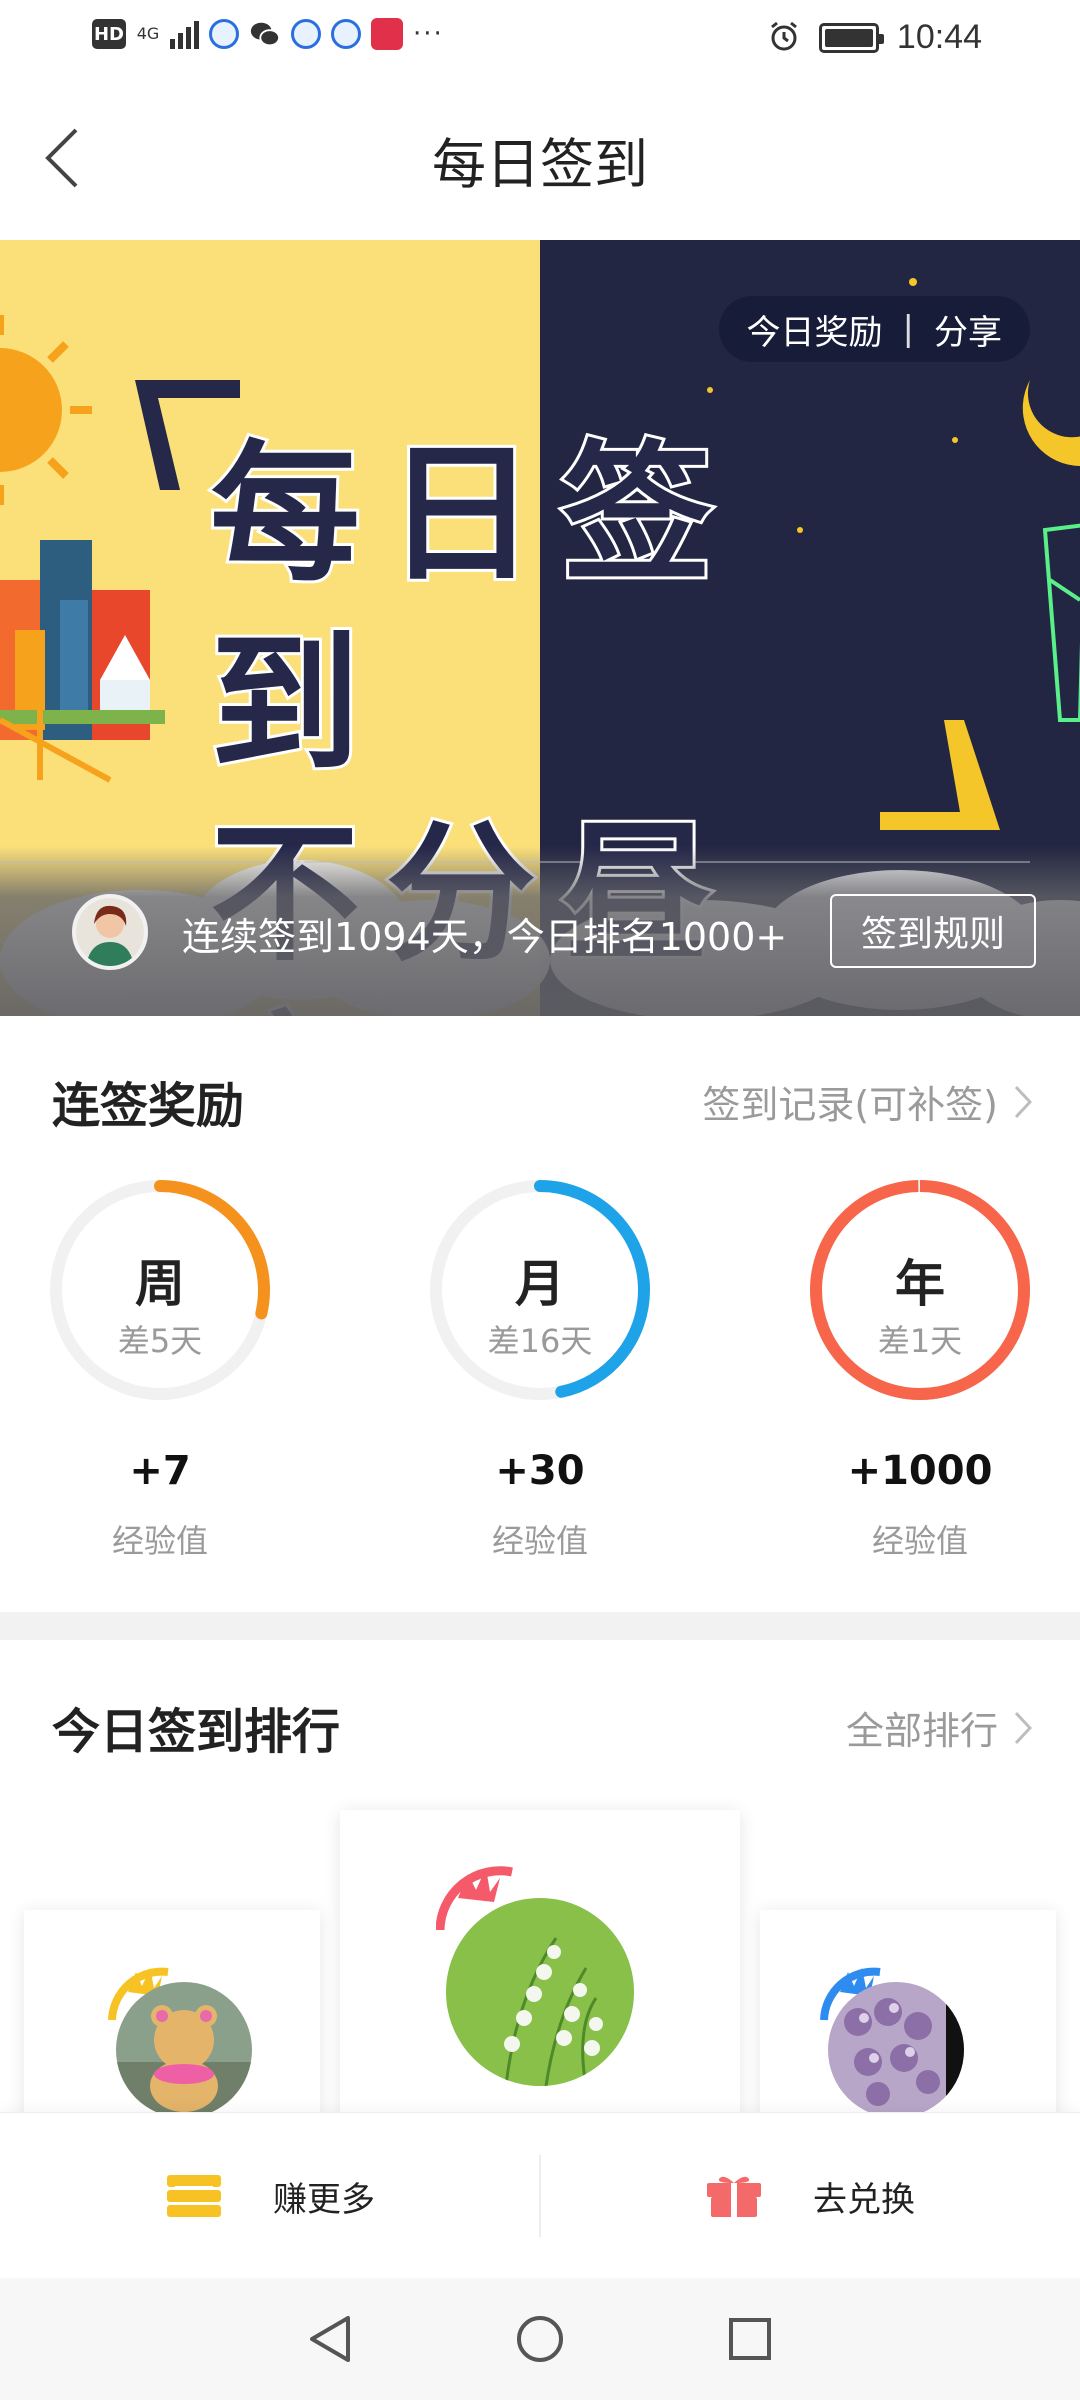  I want to click on alarm-icon, so click(784, 38).